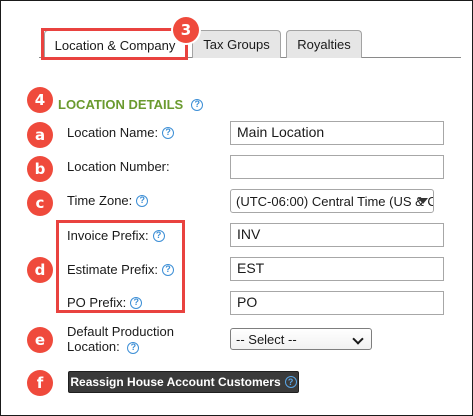 The image size is (473, 416). I want to click on step-marker-b: b, so click(40, 169).